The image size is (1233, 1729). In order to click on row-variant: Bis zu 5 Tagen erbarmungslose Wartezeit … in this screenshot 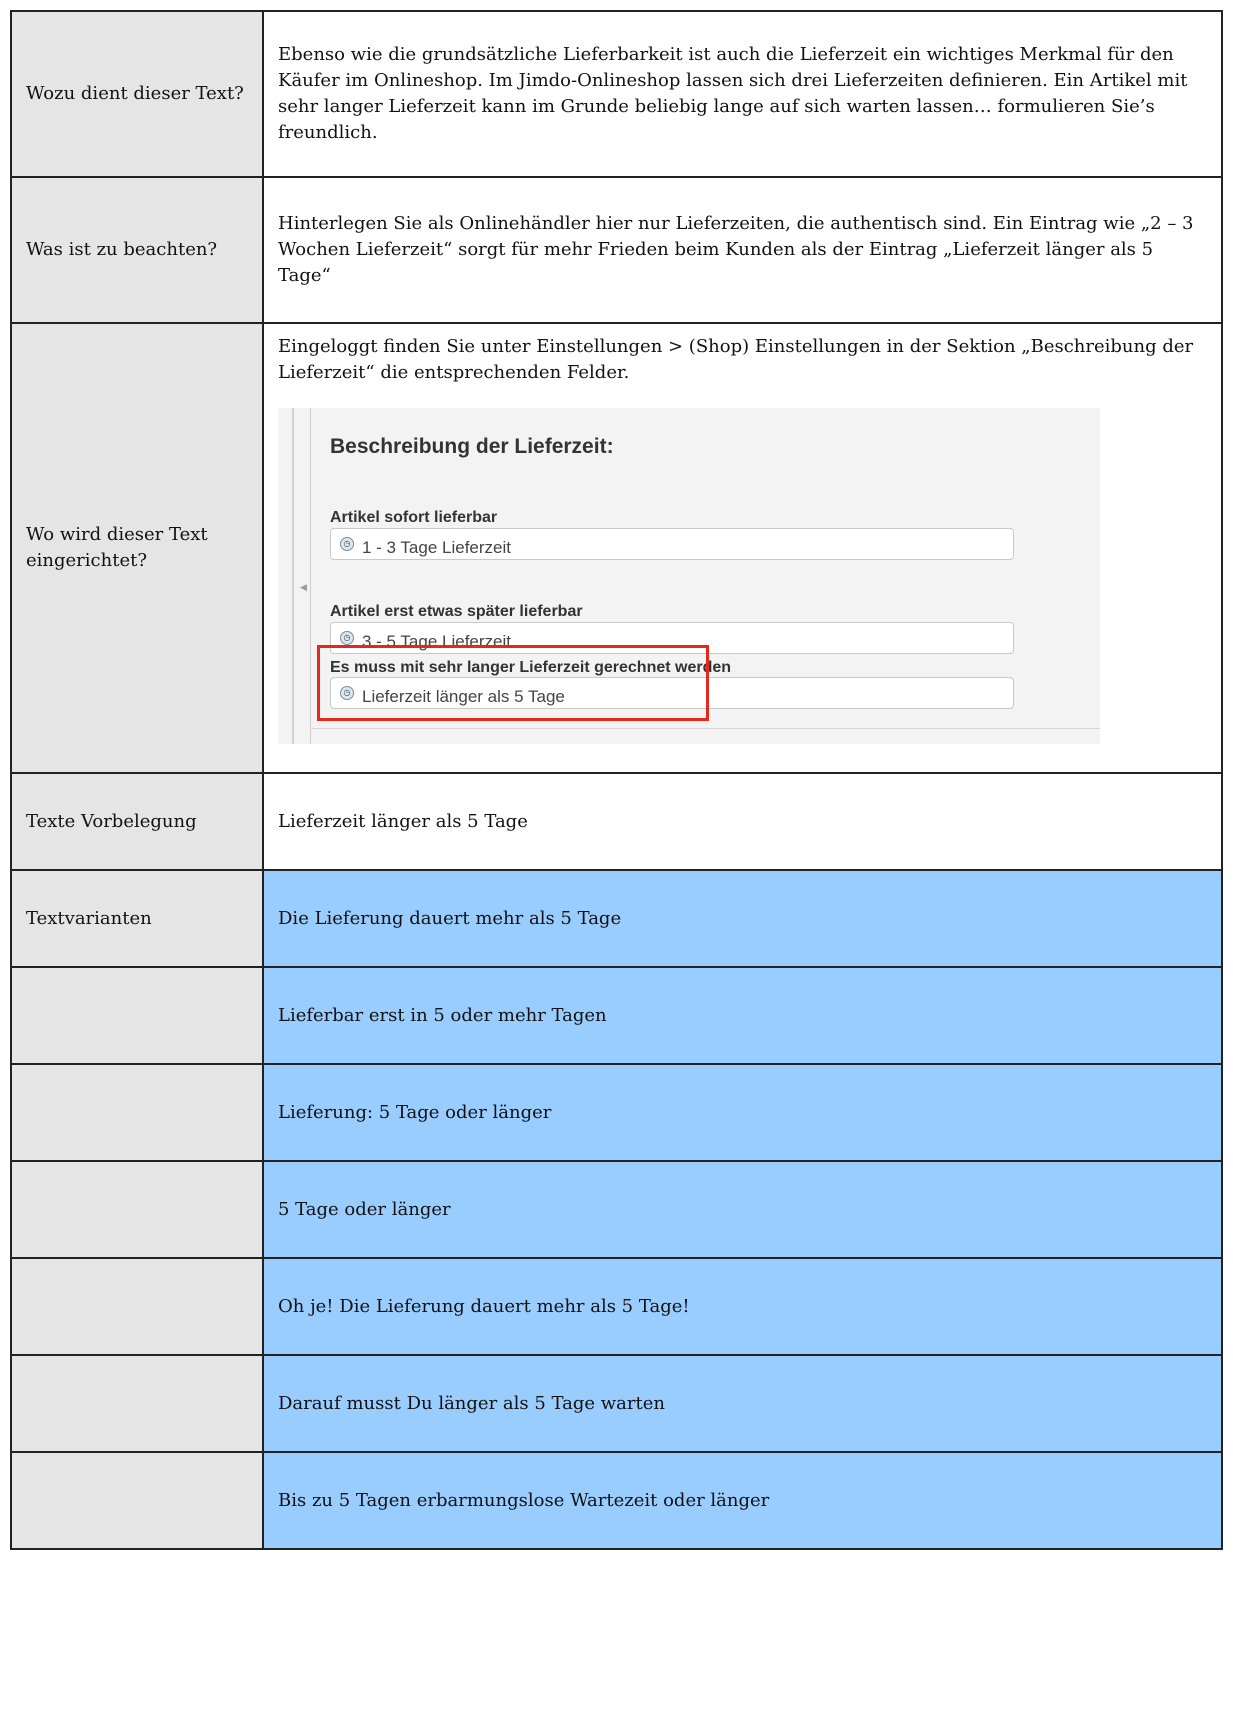, I will do `click(616, 1500)`.